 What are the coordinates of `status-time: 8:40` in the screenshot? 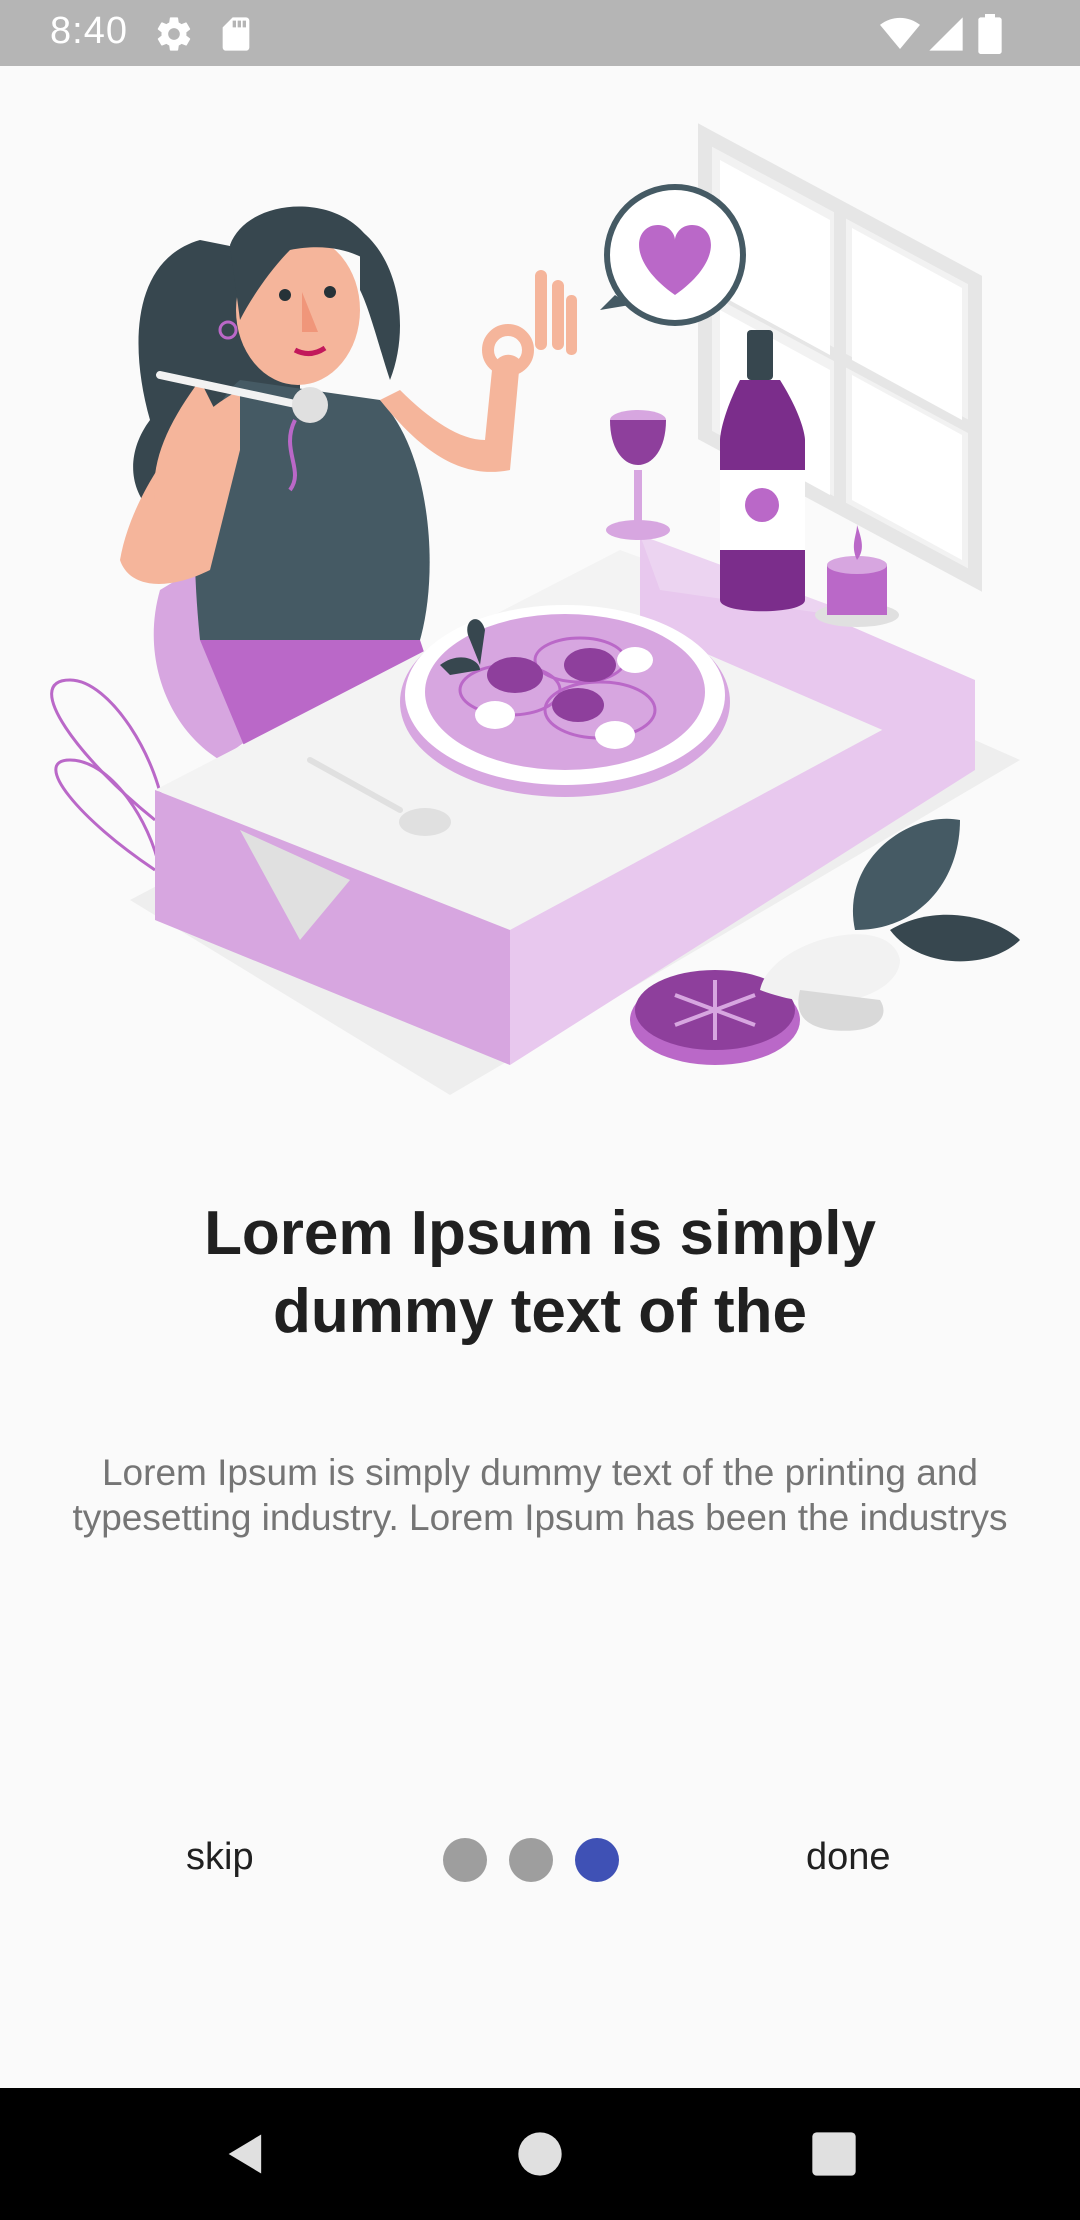 It's located at (89, 31).